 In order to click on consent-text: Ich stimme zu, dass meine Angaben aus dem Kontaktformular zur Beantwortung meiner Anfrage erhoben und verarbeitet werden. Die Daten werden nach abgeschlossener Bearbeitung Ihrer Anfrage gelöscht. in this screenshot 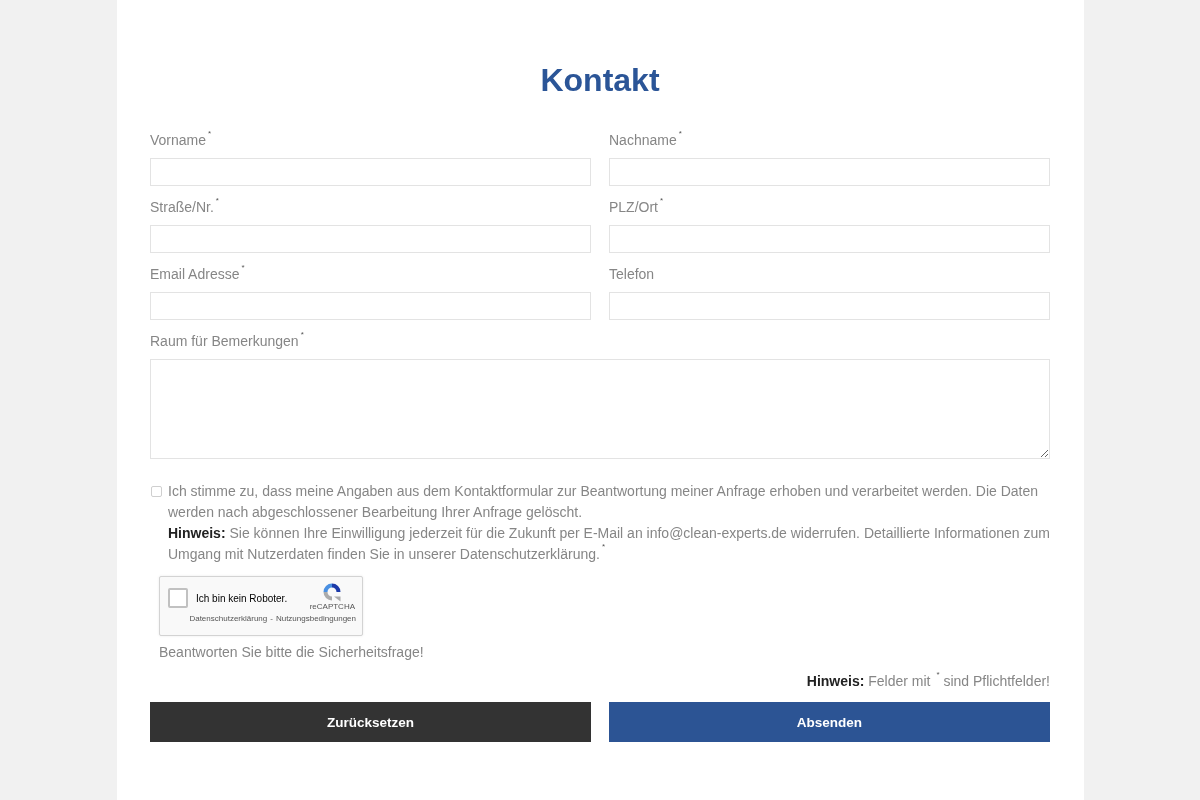, I will do `click(604, 502)`.